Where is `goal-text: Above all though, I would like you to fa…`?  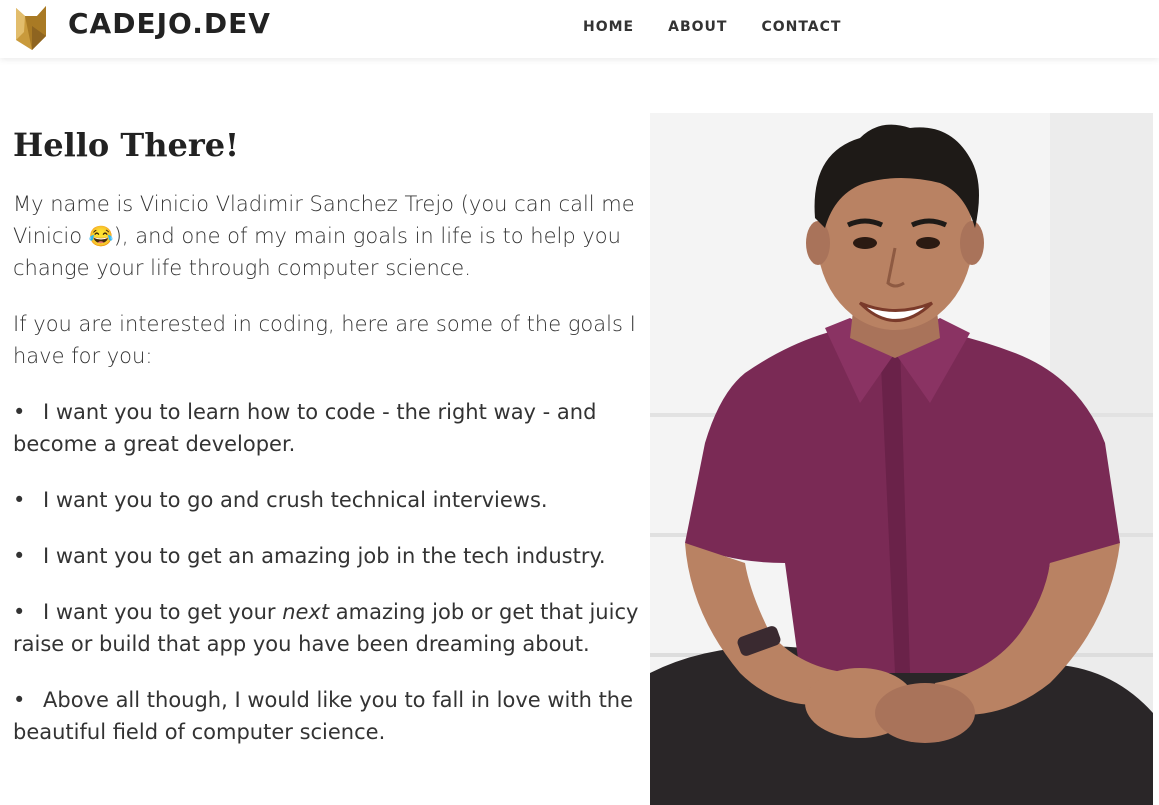
goal-text: Above all though, I would like you to fa… is located at coordinates (323, 716).